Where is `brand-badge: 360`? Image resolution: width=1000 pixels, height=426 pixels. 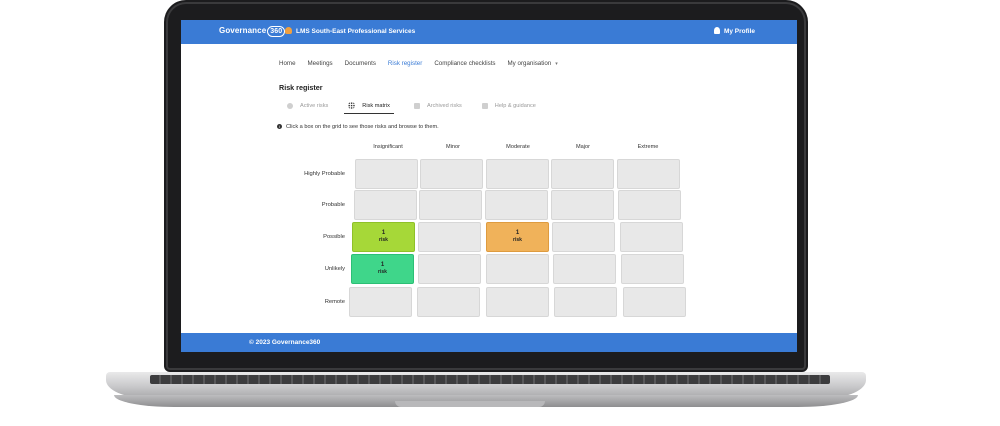
brand-badge: 360 is located at coordinates (276, 31).